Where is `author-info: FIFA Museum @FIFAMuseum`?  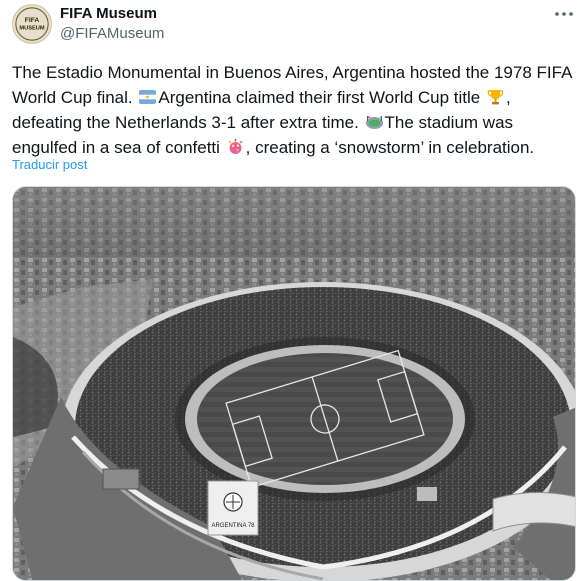
author-info: FIFA Museum @FIFAMuseum is located at coordinates (112, 24).